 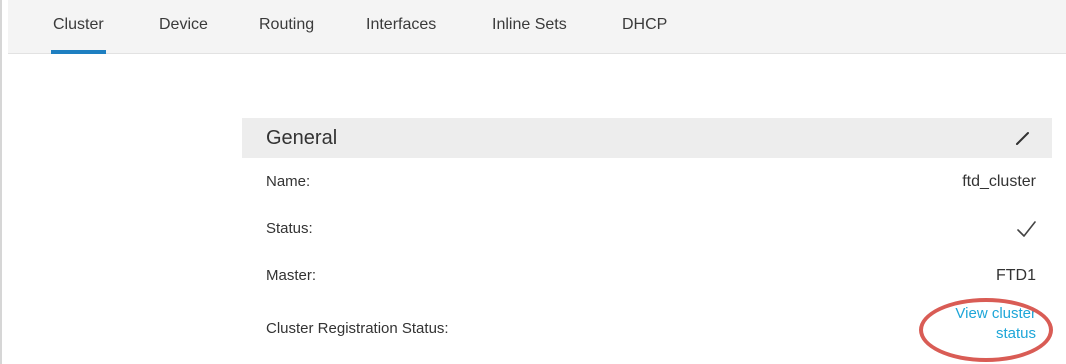 I want to click on master-value: FTD1, so click(x=1016, y=275).